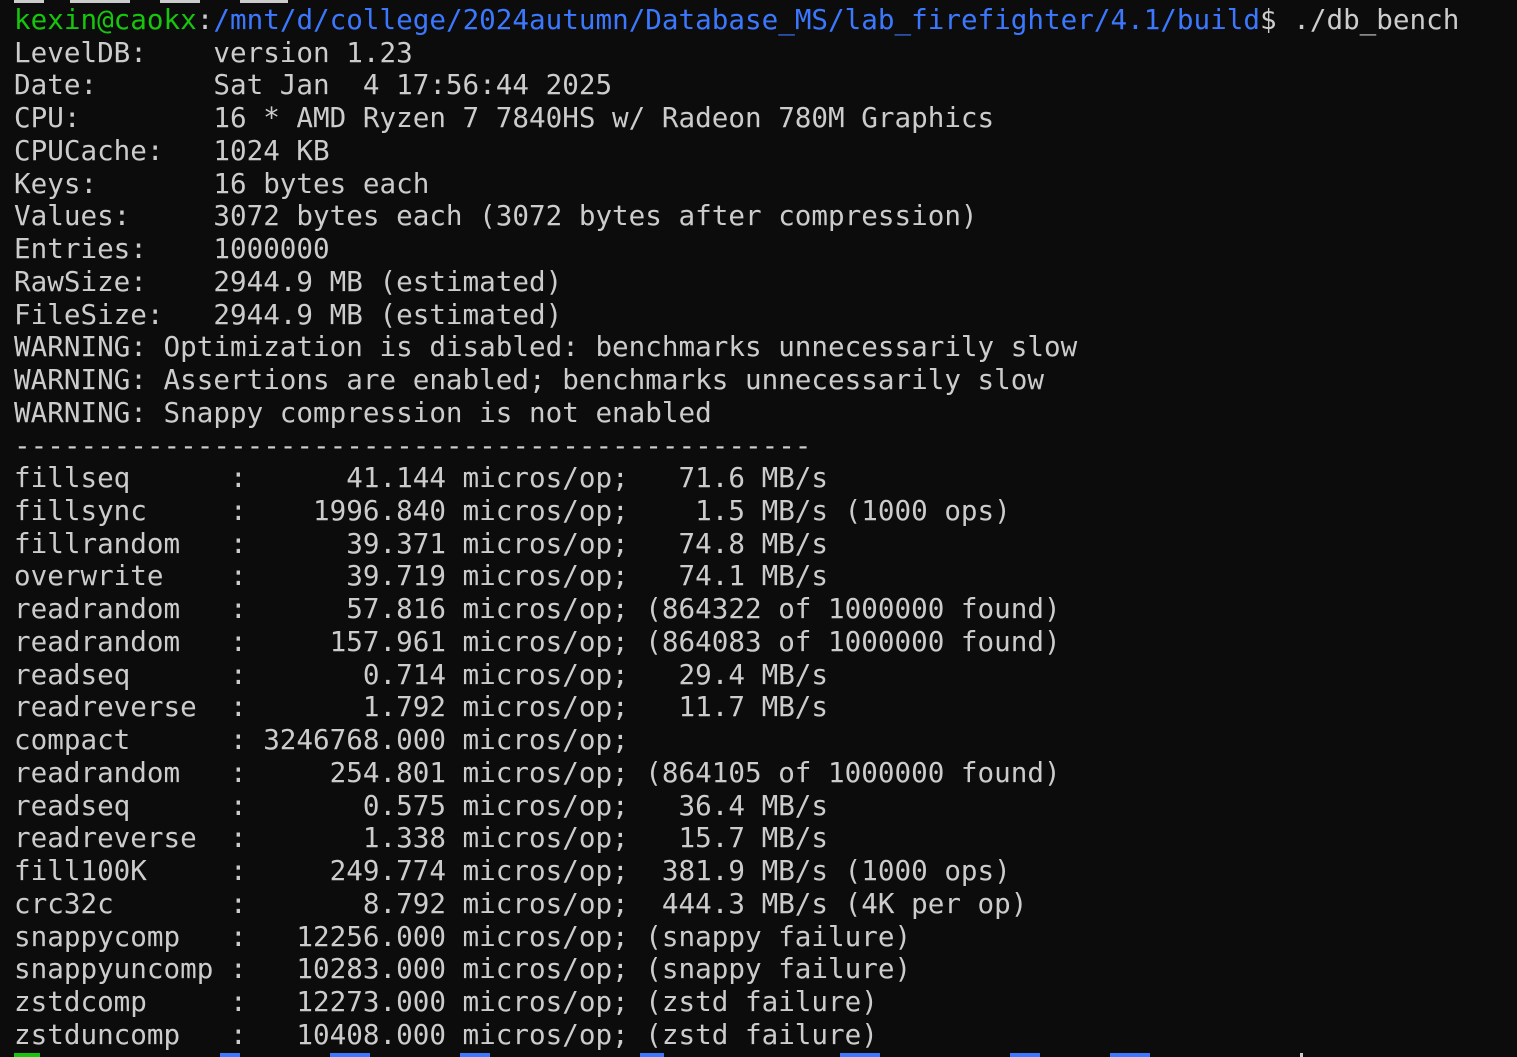 Image resolution: width=1517 pixels, height=1057 pixels. I want to click on output-line: Entries: 1000000, so click(172, 249).